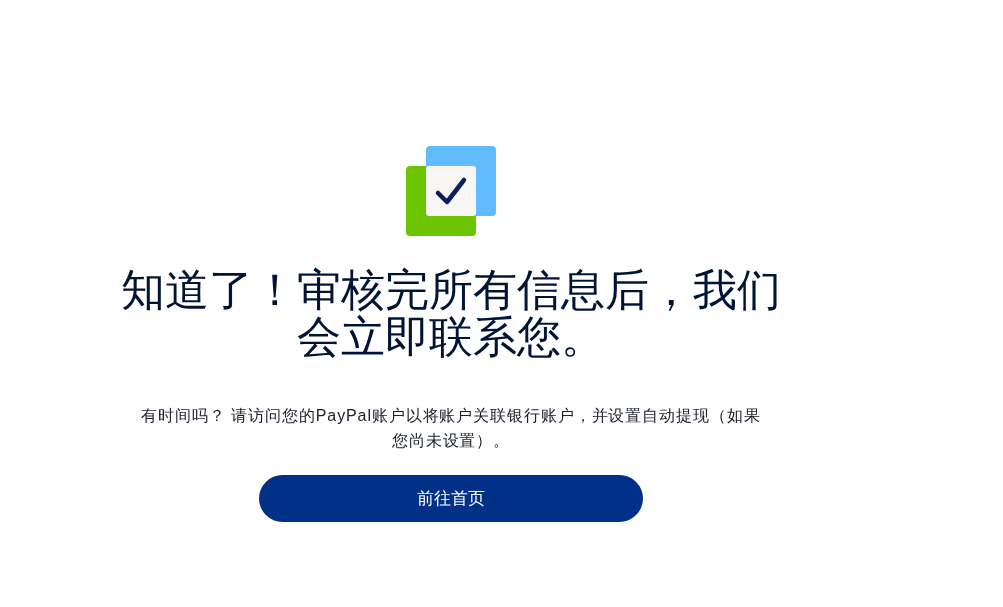 The image size is (1003, 607). Describe the element at coordinates (451, 498) in the screenshot. I see `home-button: 前往首页` at that location.